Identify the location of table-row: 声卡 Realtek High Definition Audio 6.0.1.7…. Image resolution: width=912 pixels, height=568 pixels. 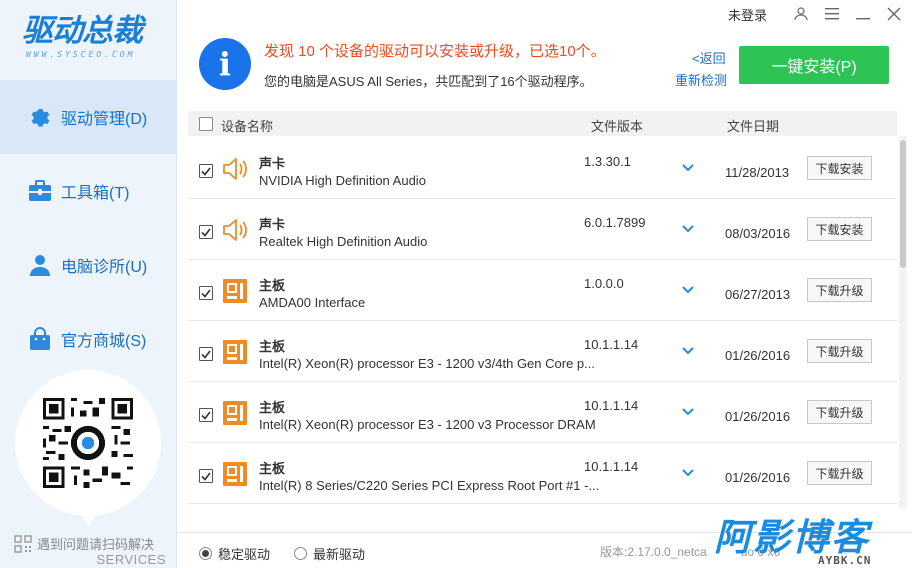
(542, 229).